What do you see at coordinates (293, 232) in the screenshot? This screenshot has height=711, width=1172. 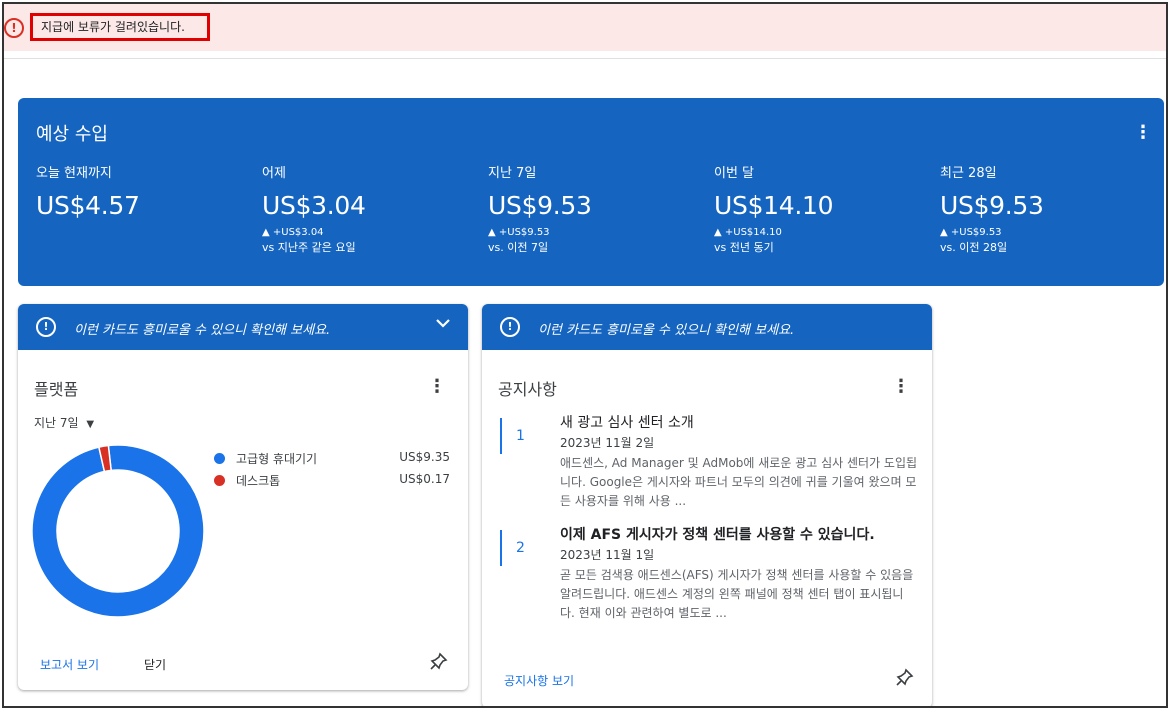 I see `metric-delta: ▲ +US$3.04` at bounding box center [293, 232].